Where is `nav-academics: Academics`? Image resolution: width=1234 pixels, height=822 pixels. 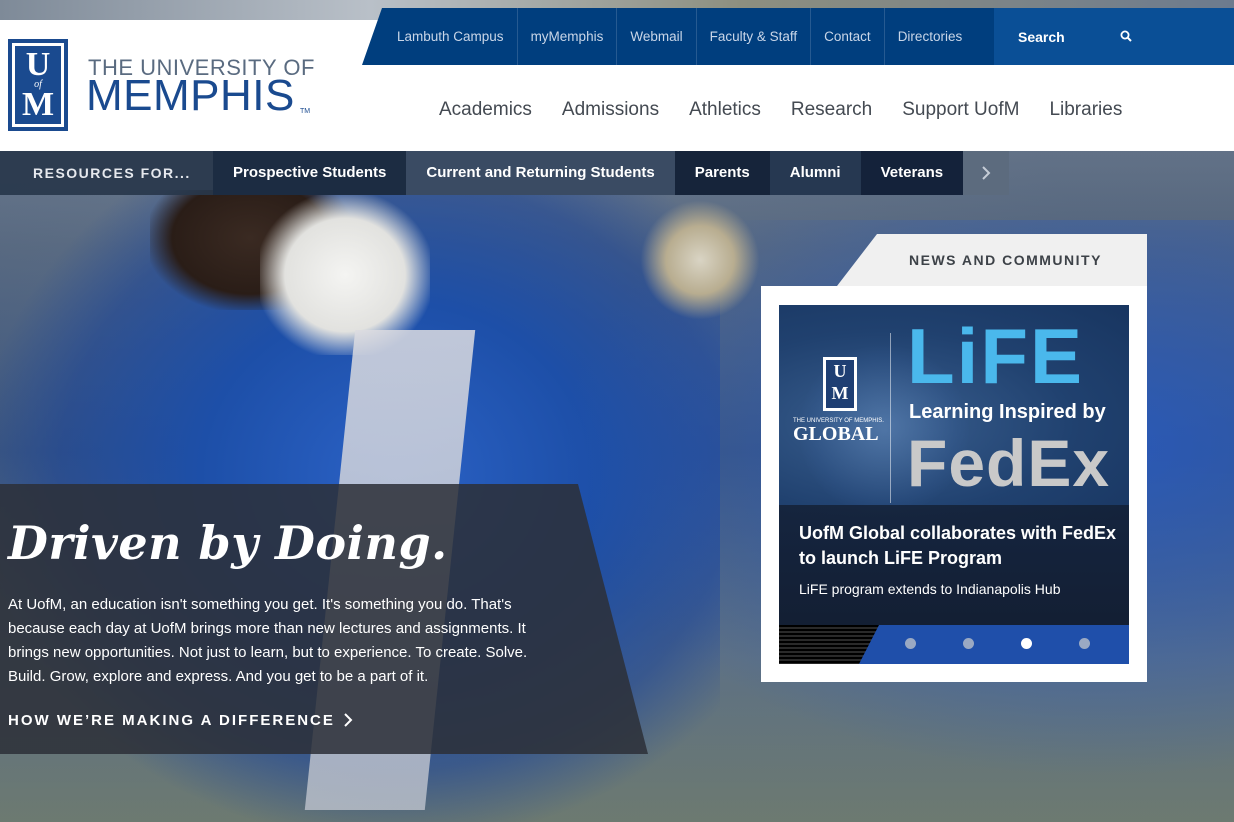
nav-academics: Academics is located at coordinates (485, 110).